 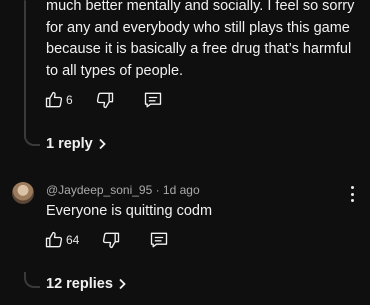 I want to click on like-count: 64, so click(x=73, y=240).